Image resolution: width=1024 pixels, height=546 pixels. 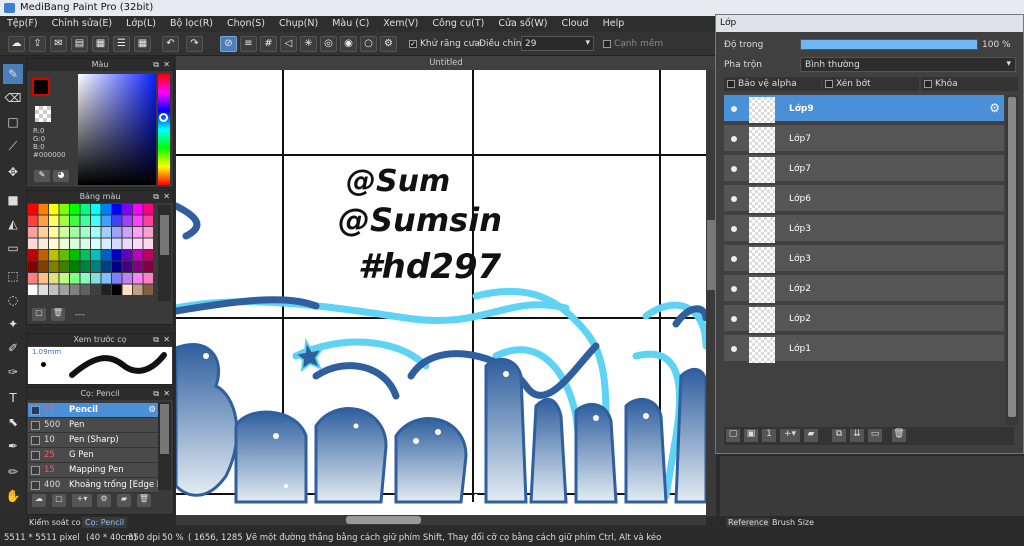 What do you see at coordinates (164, 429) in the screenshot?
I see `brush-scrollbar-thumb` at bounding box center [164, 429].